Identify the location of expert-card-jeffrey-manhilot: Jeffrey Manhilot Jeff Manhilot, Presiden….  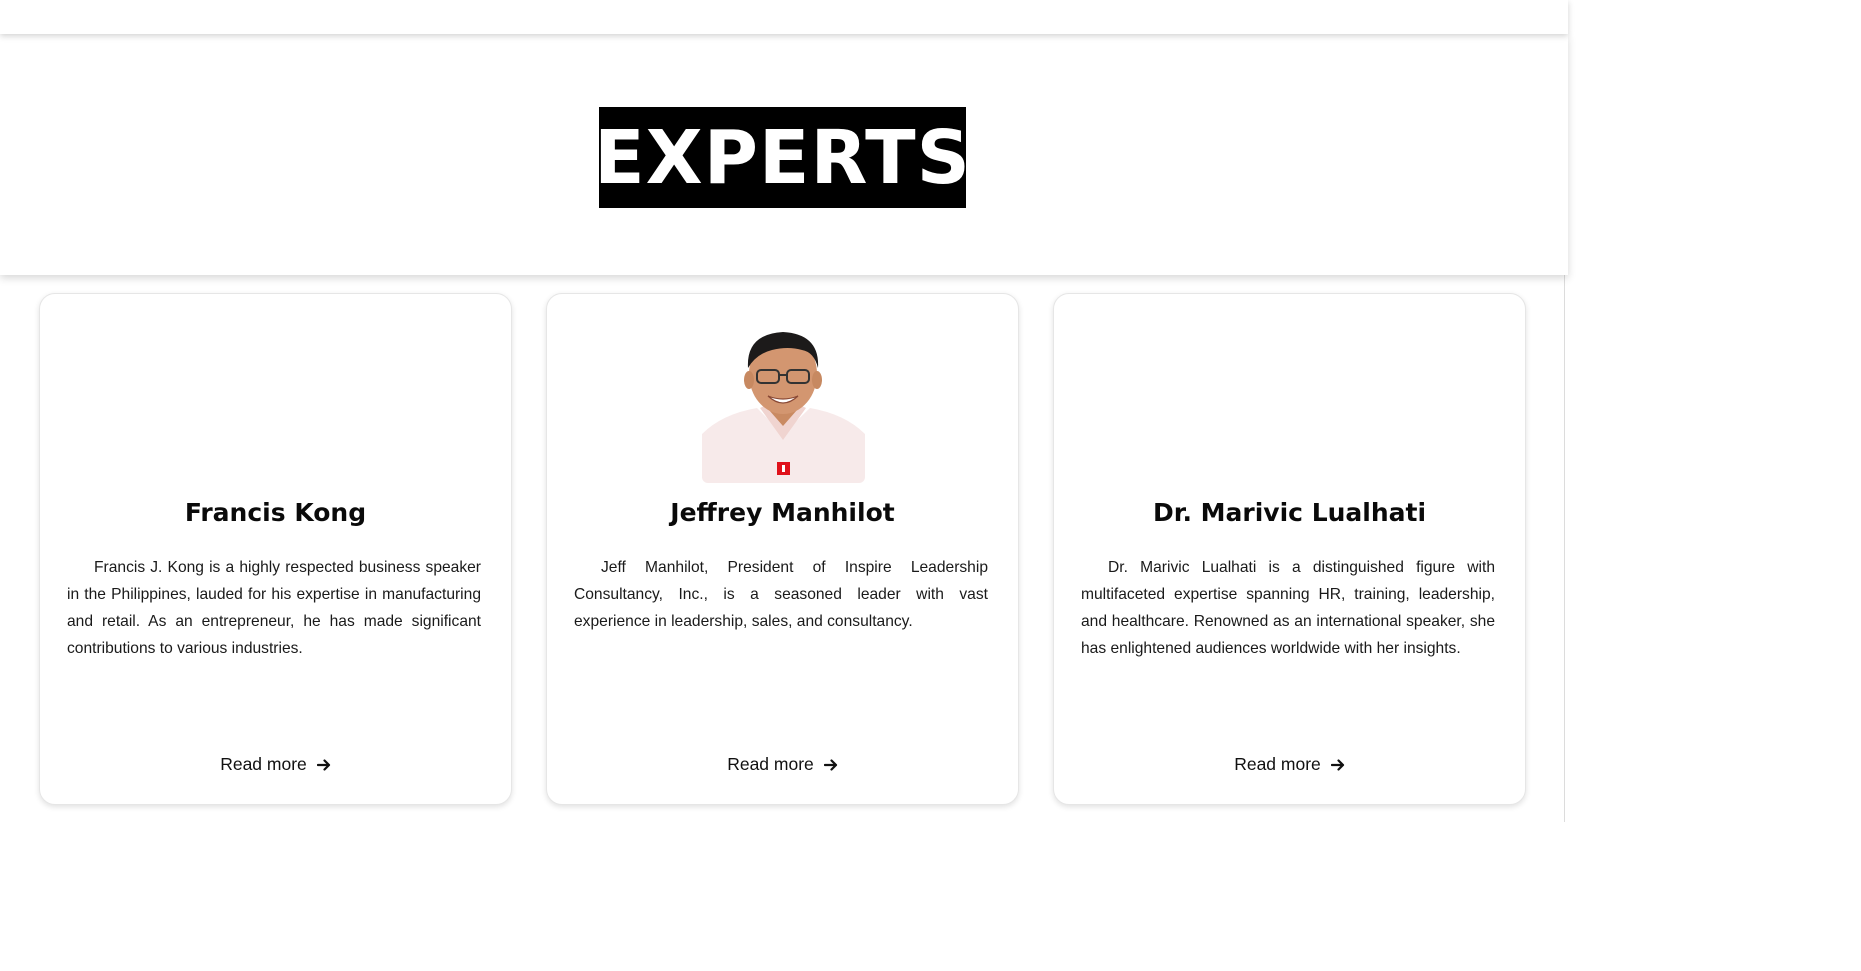
(782, 549).